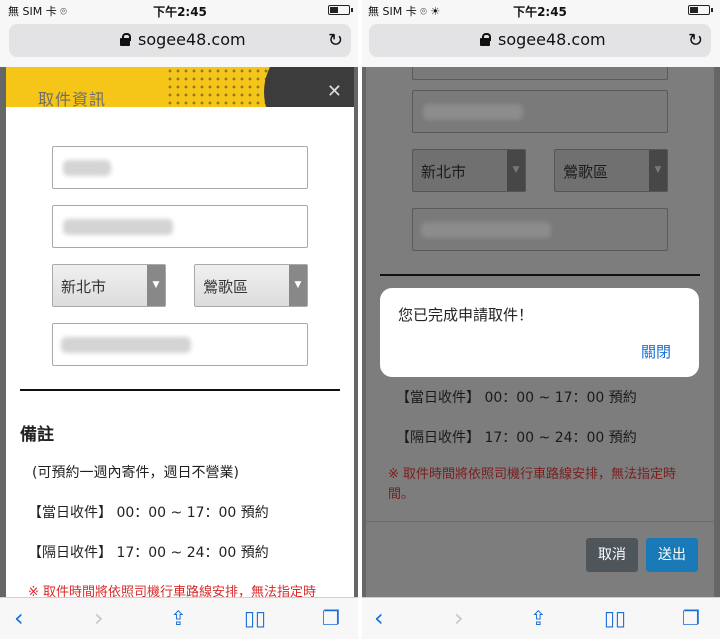 Image resolution: width=720 pixels, height=639 pixels. Describe the element at coordinates (37, 435) in the screenshot. I see `note-heading: 備註` at that location.